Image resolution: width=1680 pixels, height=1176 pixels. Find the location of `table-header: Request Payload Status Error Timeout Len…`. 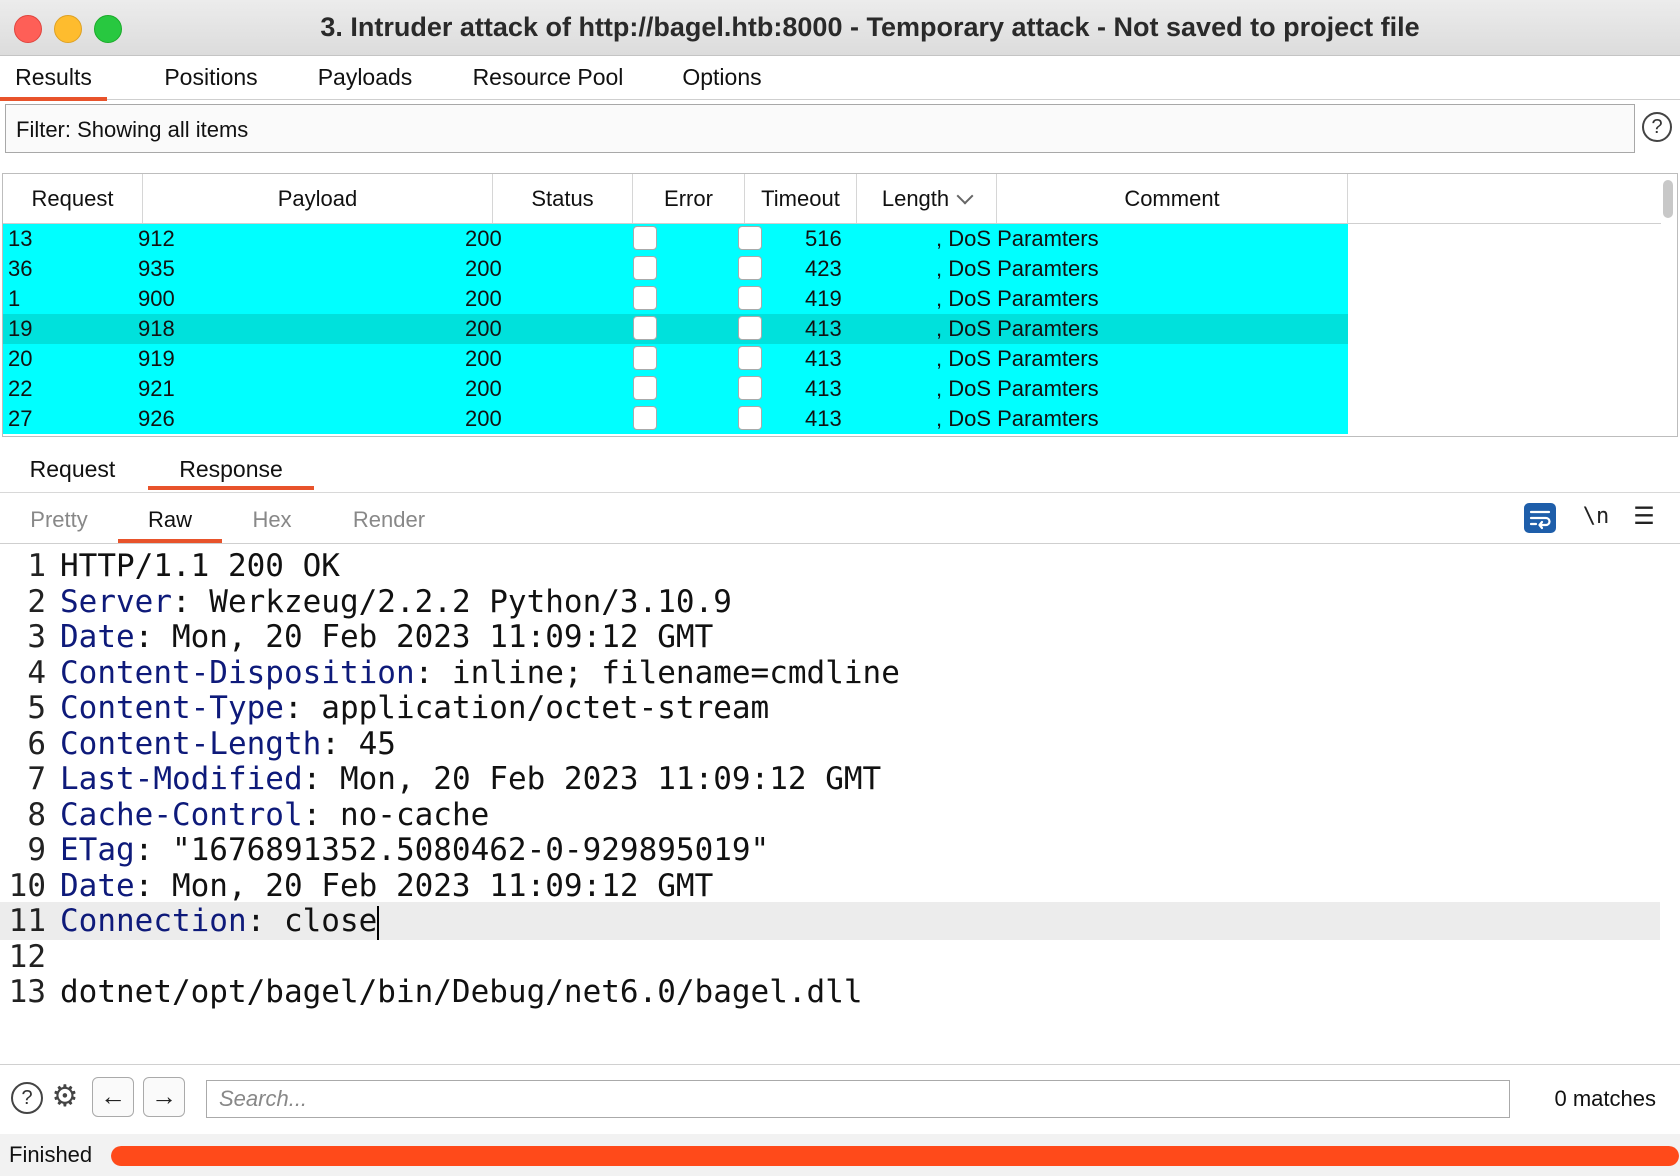

table-header: Request Payload Status Error Timeout Len… is located at coordinates (832, 199).